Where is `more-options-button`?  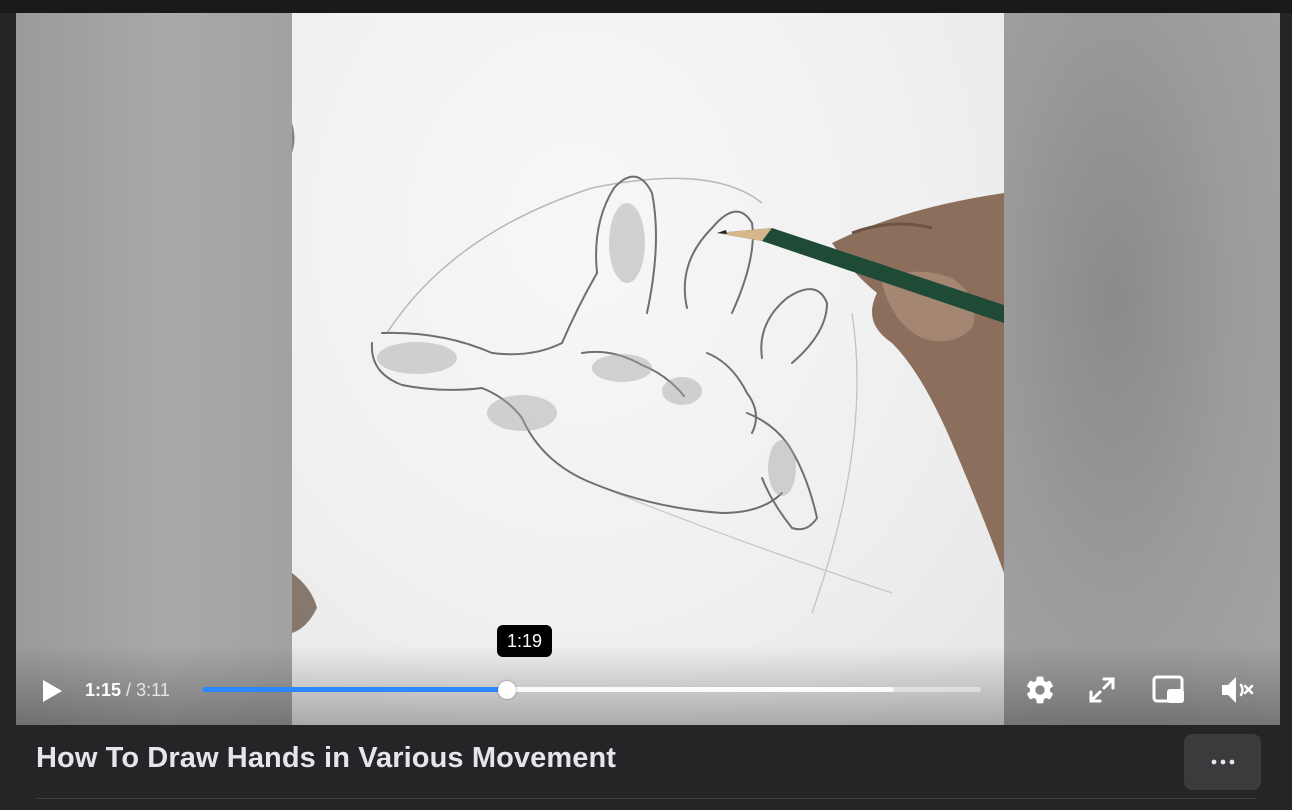 more-options-button is located at coordinates (1222, 762).